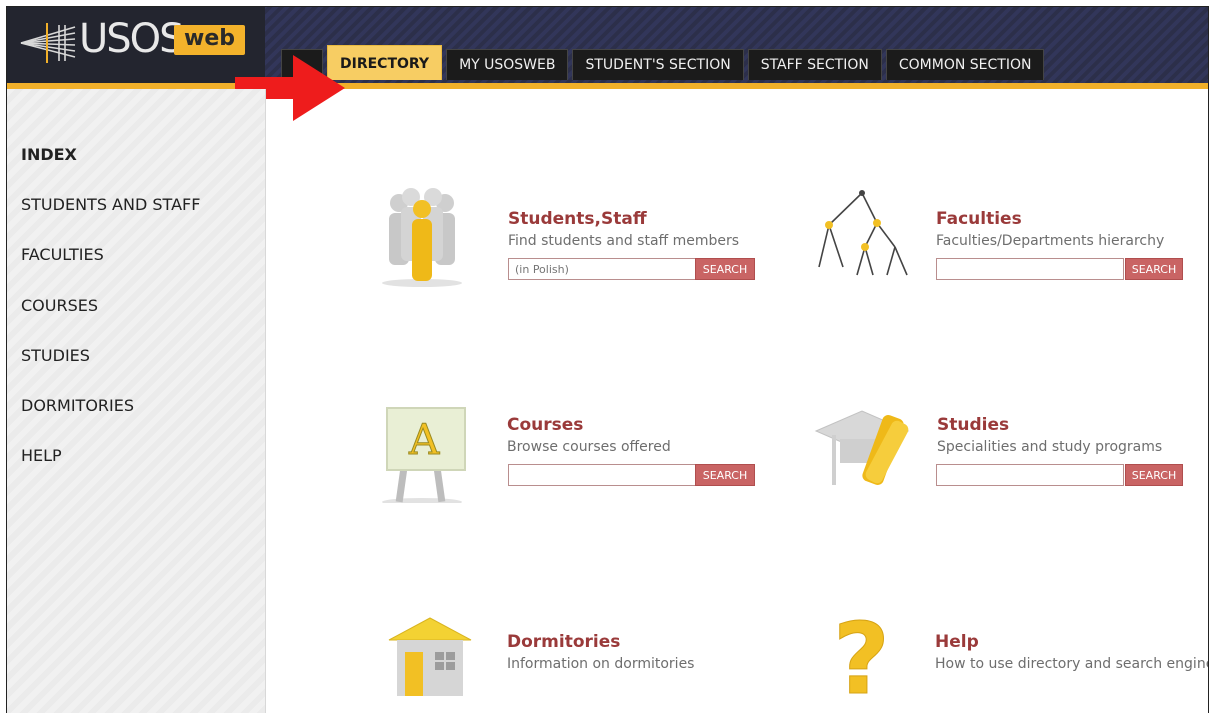 This screenshot has height=713, width=1215. Describe the element at coordinates (1050, 241) in the screenshot. I see `faculties-desc: Faculties/Departments hierarchy` at that location.